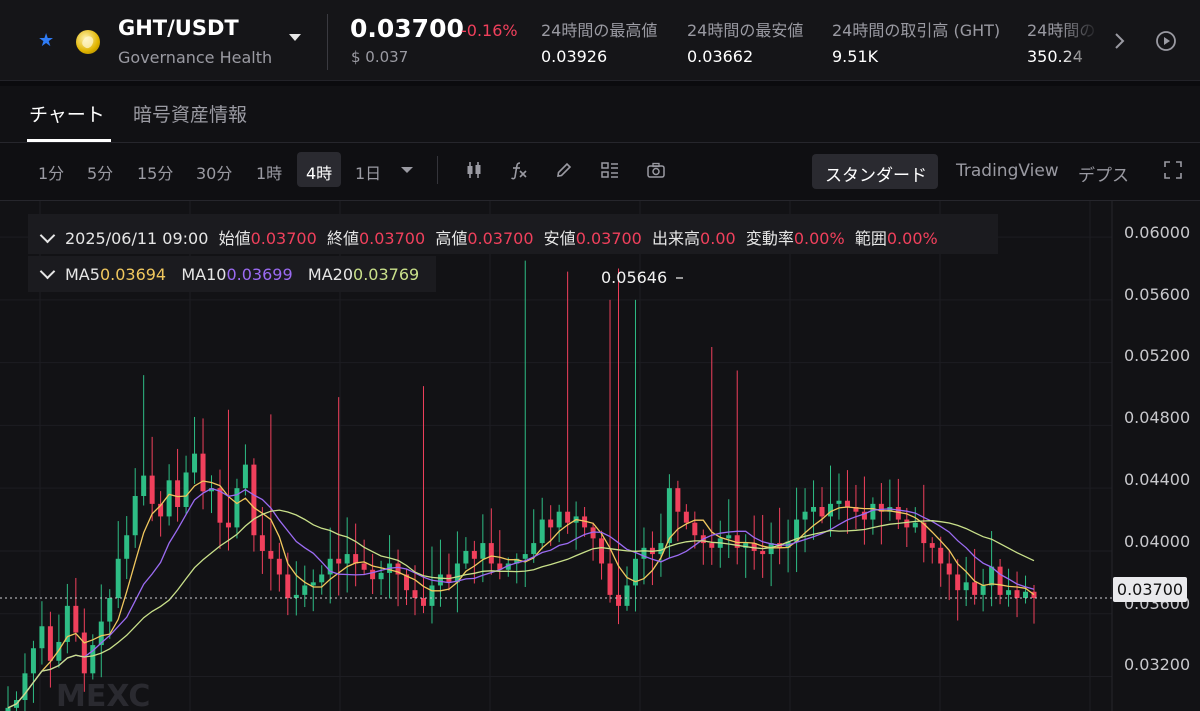 The image size is (1200, 711). I want to click on stat-value-low: 0.03662, so click(720, 56).